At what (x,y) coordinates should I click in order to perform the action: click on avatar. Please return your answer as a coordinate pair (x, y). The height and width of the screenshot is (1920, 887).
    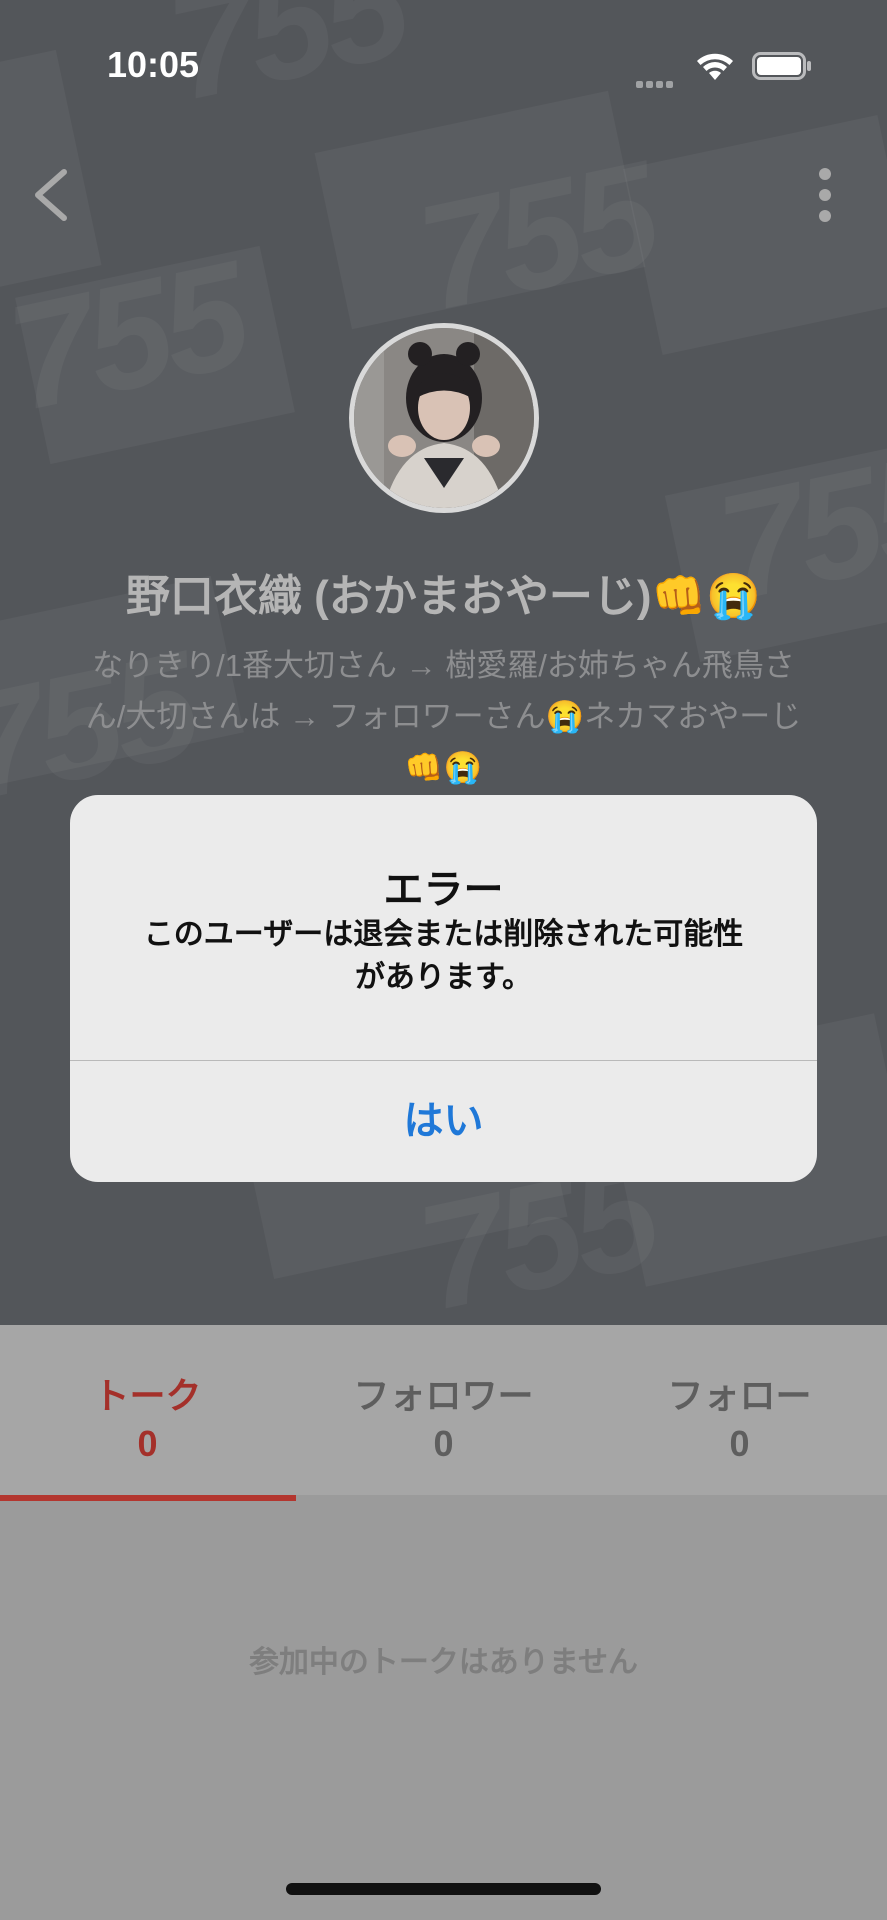
    Looking at the image, I should click on (444, 418).